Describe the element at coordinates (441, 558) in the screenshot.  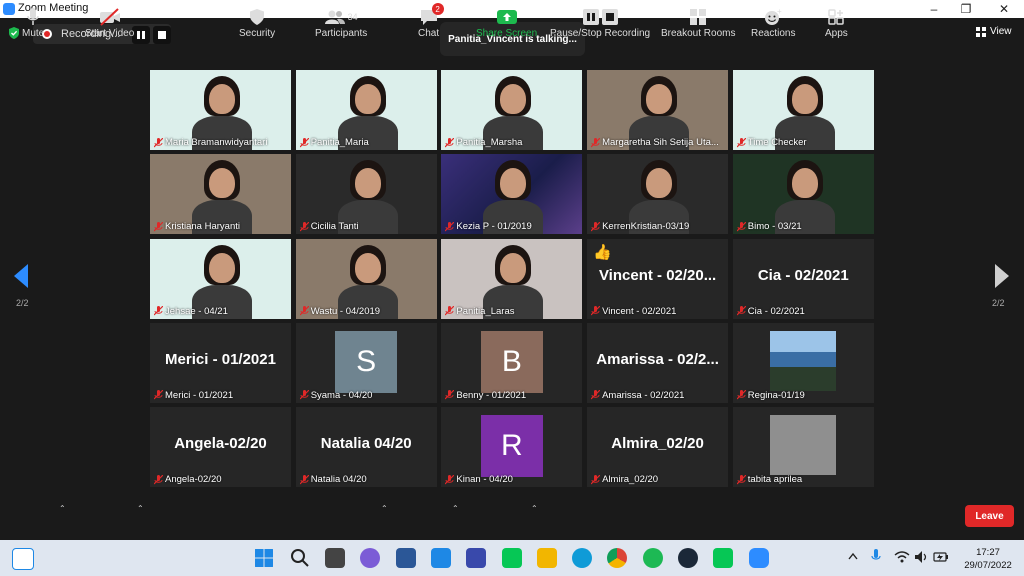
I see `mail-icon` at that location.